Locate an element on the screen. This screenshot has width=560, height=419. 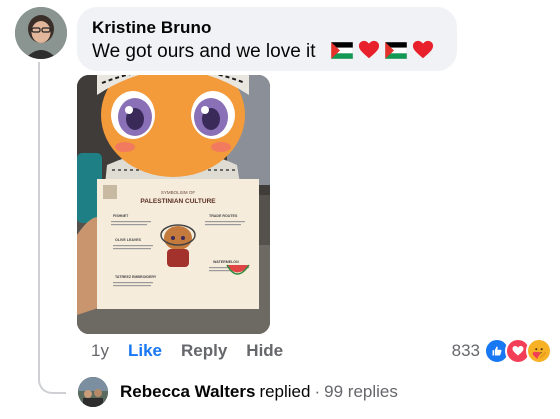
care-reaction-icon is located at coordinates (539, 351).